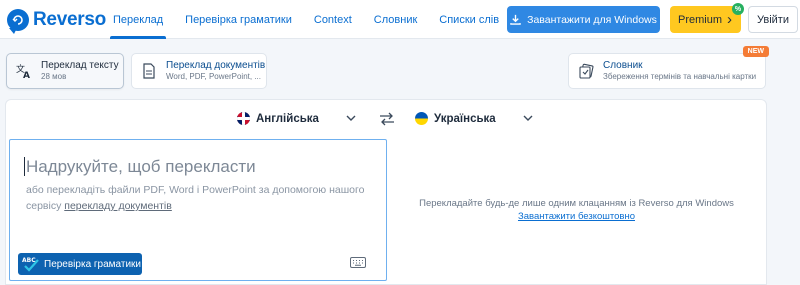  I want to click on target-language-select: Українська, so click(455, 118).